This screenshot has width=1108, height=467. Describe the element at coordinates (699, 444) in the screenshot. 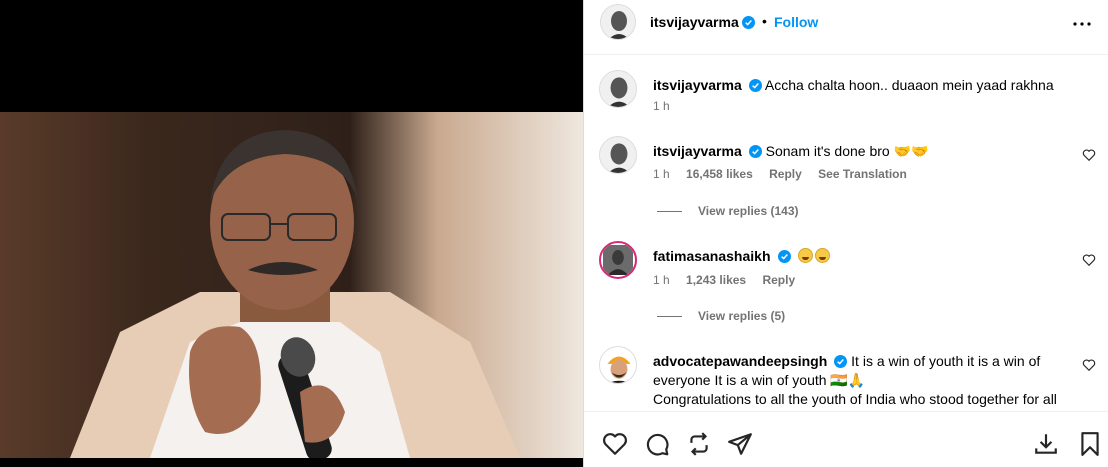

I see `repost-icon` at that location.